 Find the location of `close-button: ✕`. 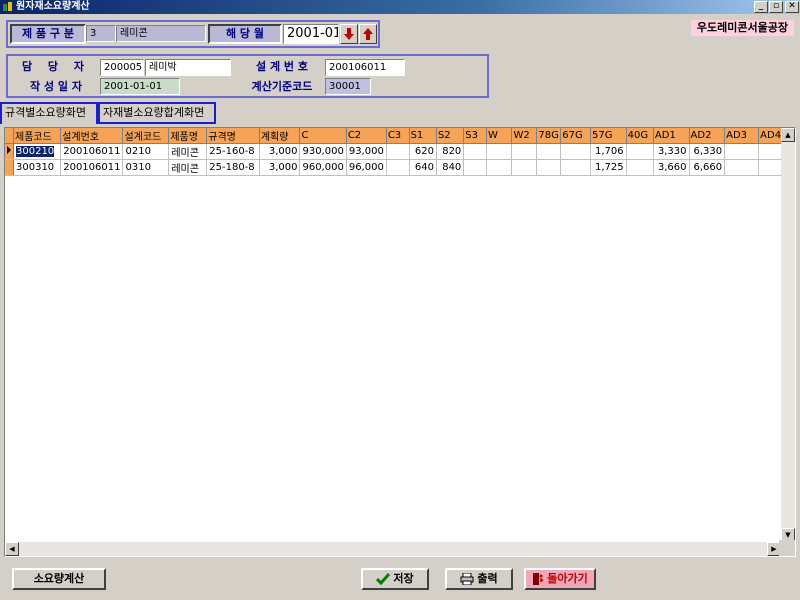

close-button: ✕ is located at coordinates (792, 7).